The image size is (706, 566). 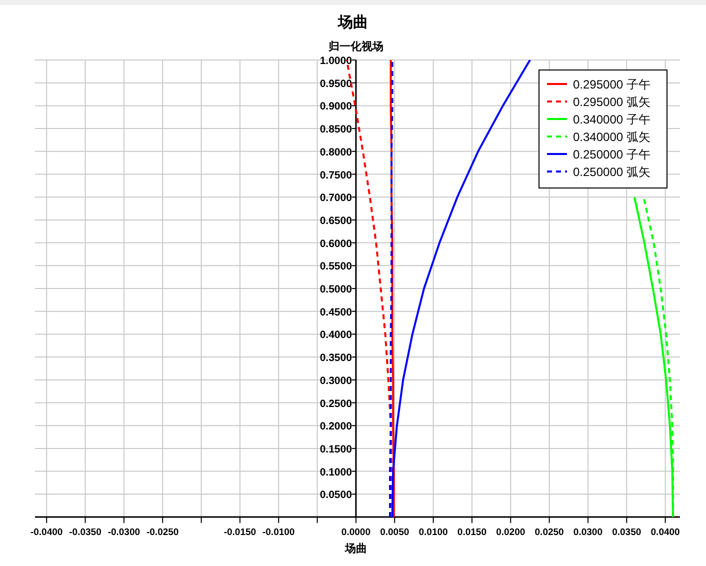 I want to click on legend-label: 0.340000 弧矢, so click(x=611, y=137).